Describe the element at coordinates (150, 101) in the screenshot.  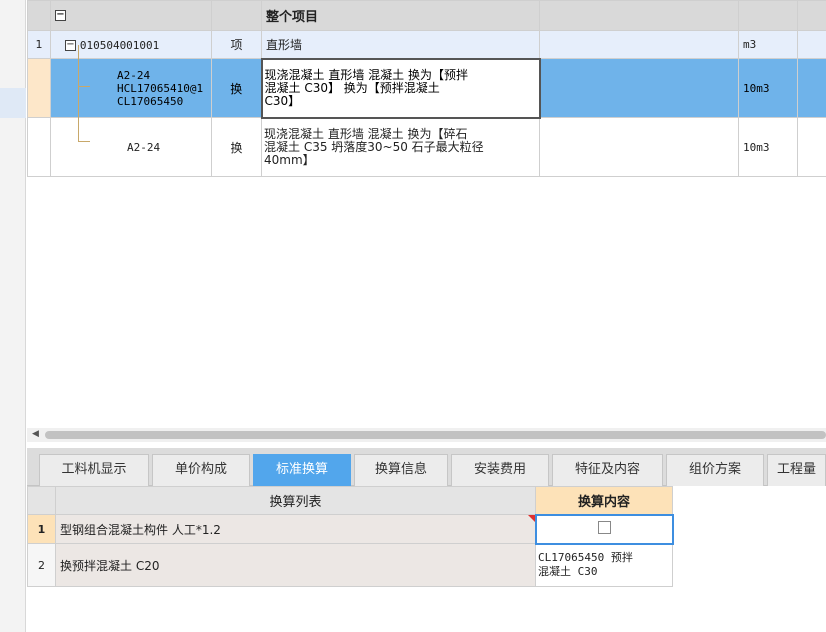
I see `row-code-line: CL17065450` at that location.